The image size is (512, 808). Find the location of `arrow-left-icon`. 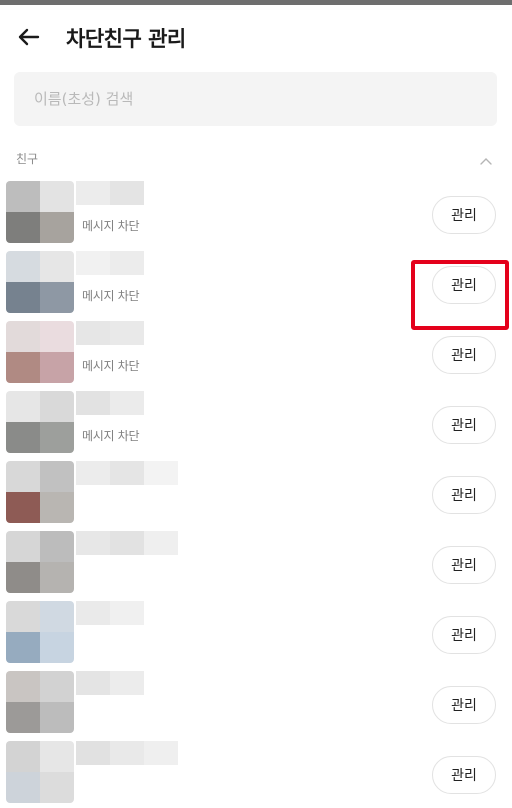

arrow-left-icon is located at coordinates (29, 37).